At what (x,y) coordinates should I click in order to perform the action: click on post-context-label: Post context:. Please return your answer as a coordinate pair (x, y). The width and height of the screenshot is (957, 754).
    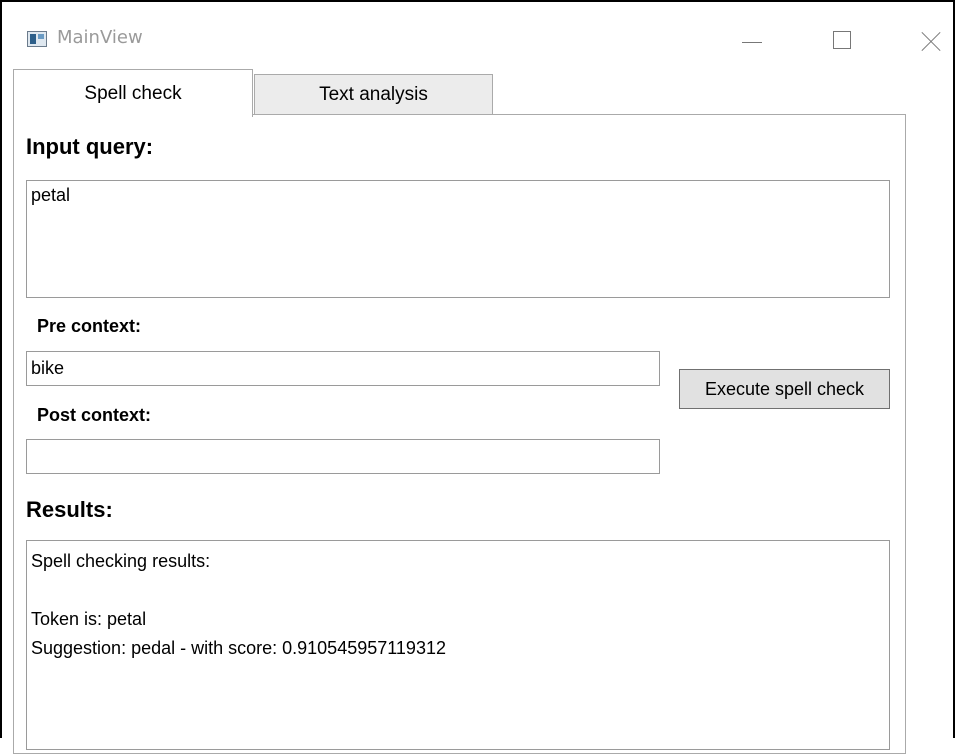
    Looking at the image, I should click on (94, 415).